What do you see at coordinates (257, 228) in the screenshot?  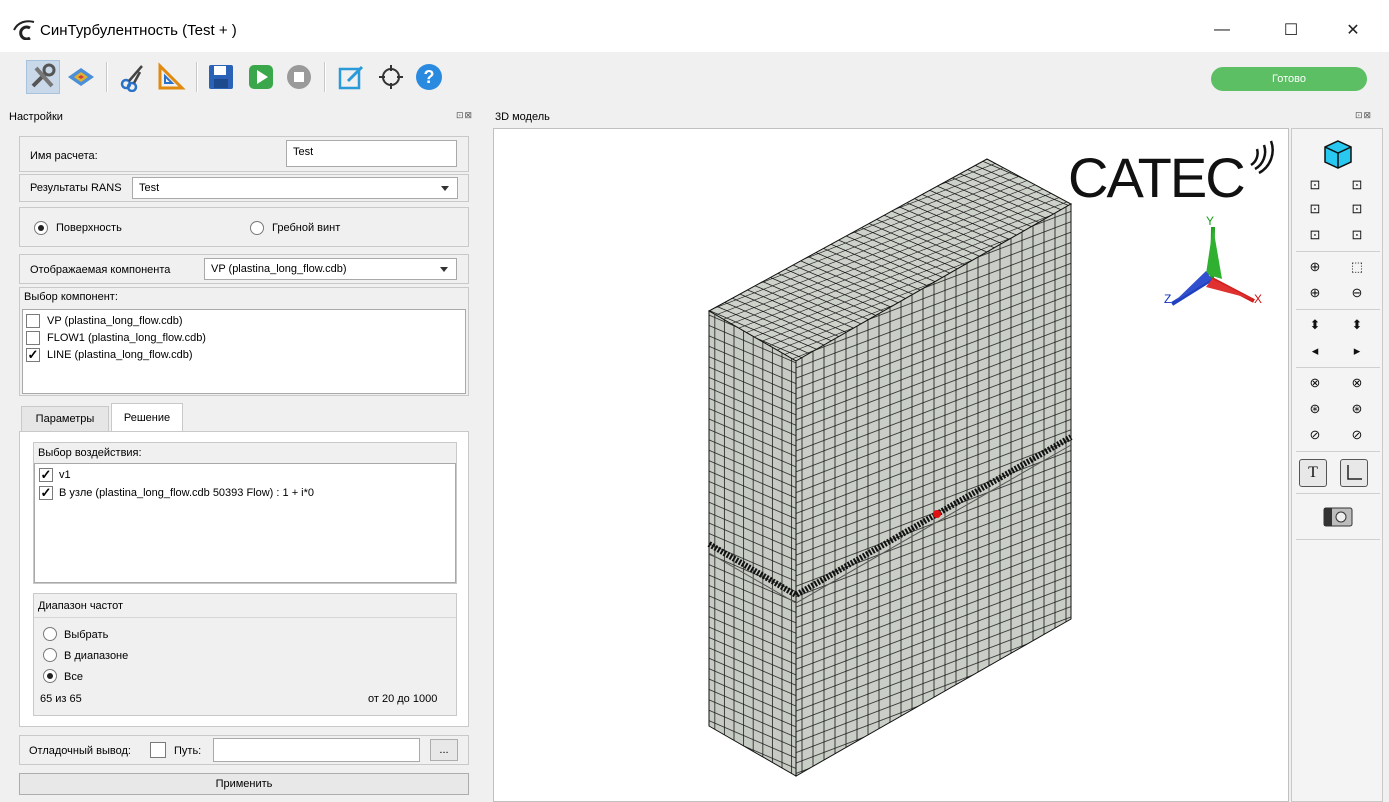 I see `propeller-radio` at bounding box center [257, 228].